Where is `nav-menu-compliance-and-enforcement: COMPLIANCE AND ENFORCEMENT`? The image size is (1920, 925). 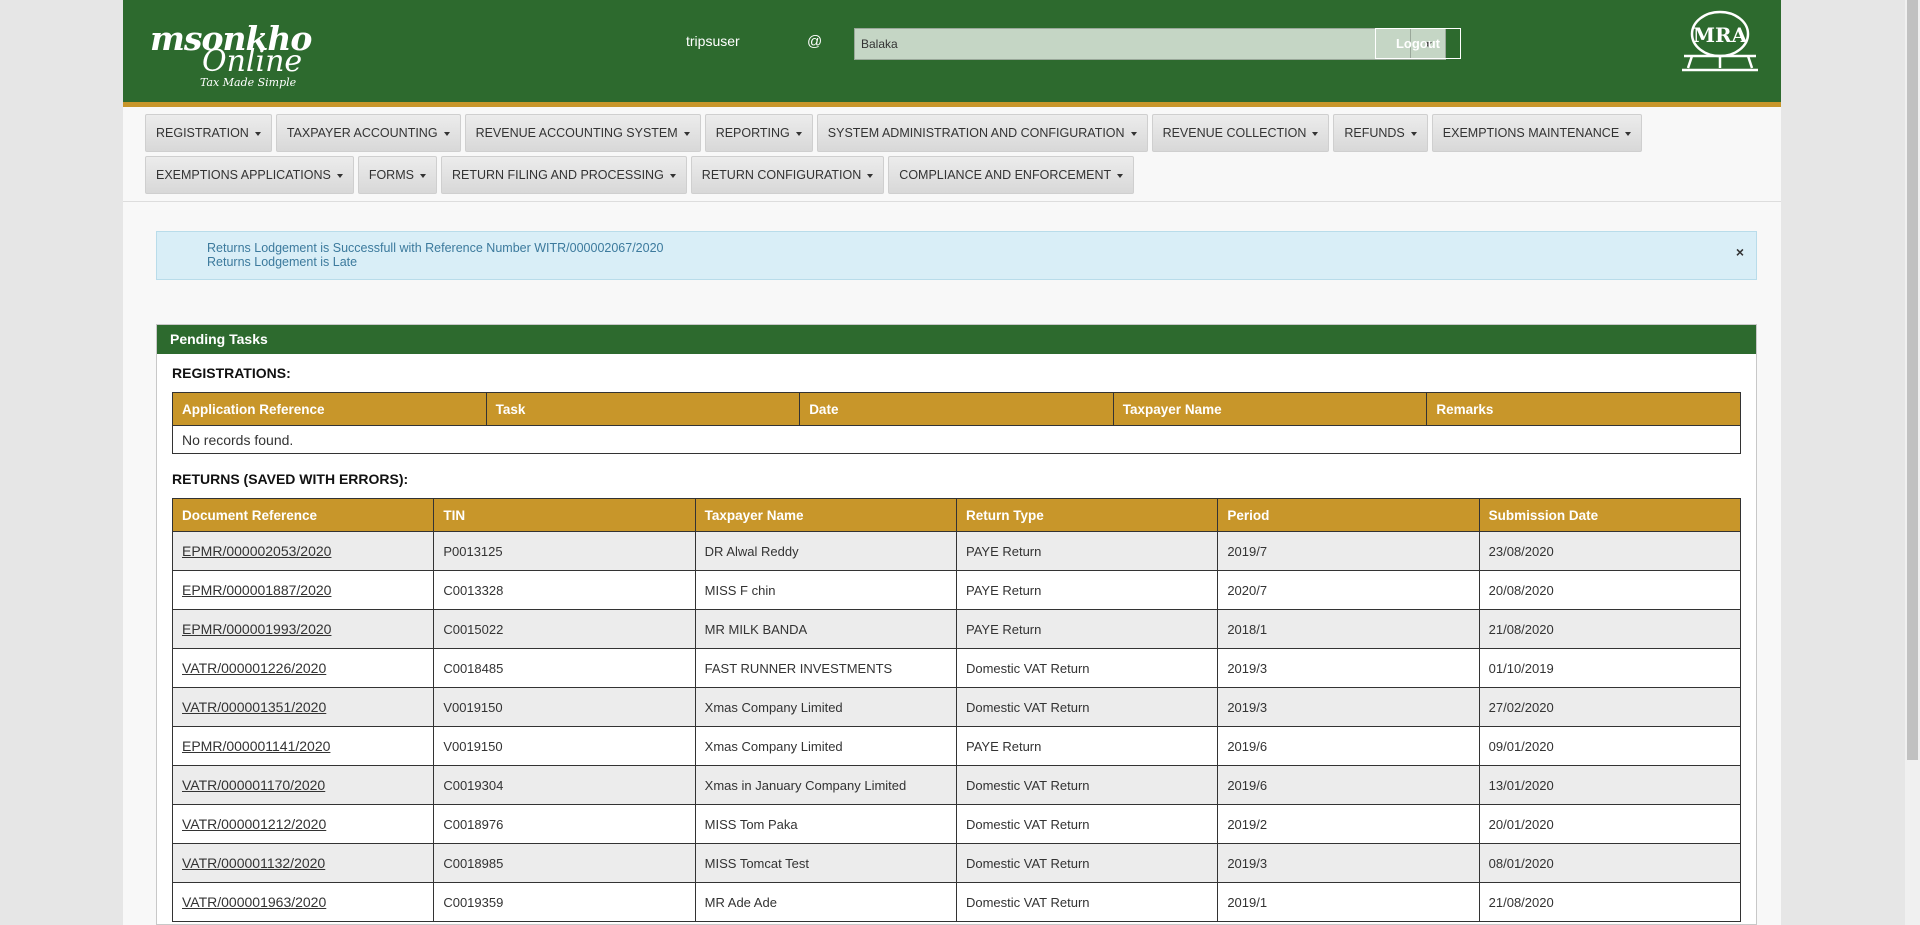
nav-menu-compliance-and-enforcement: COMPLIANCE AND ENFORCEMENT is located at coordinates (1011, 175).